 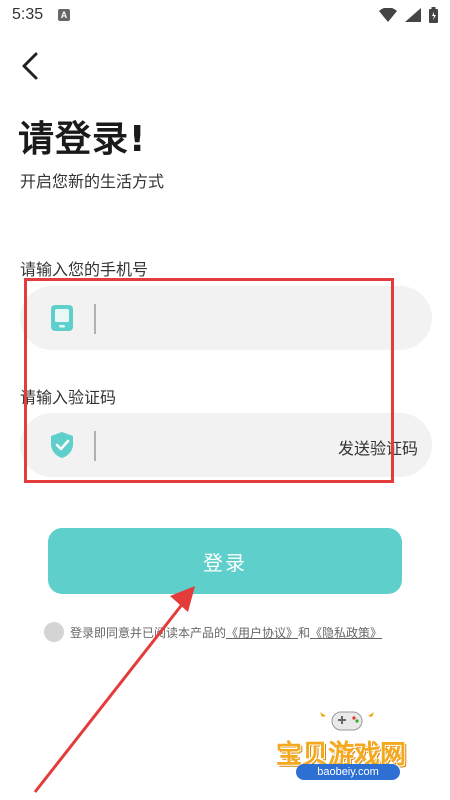 What do you see at coordinates (28, 14) in the screenshot?
I see `status-time: 5:35` at bounding box center [28, 14].